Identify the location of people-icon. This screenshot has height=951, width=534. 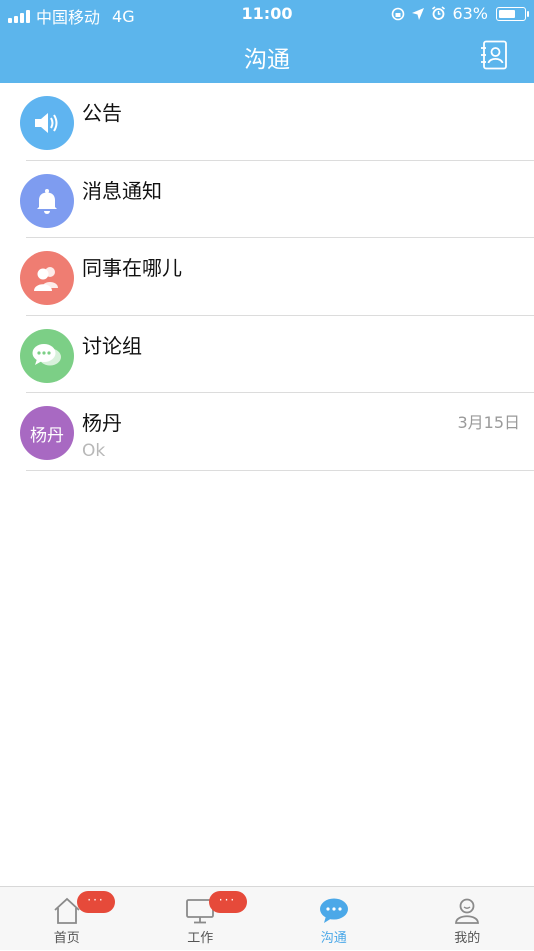
(47, 278).